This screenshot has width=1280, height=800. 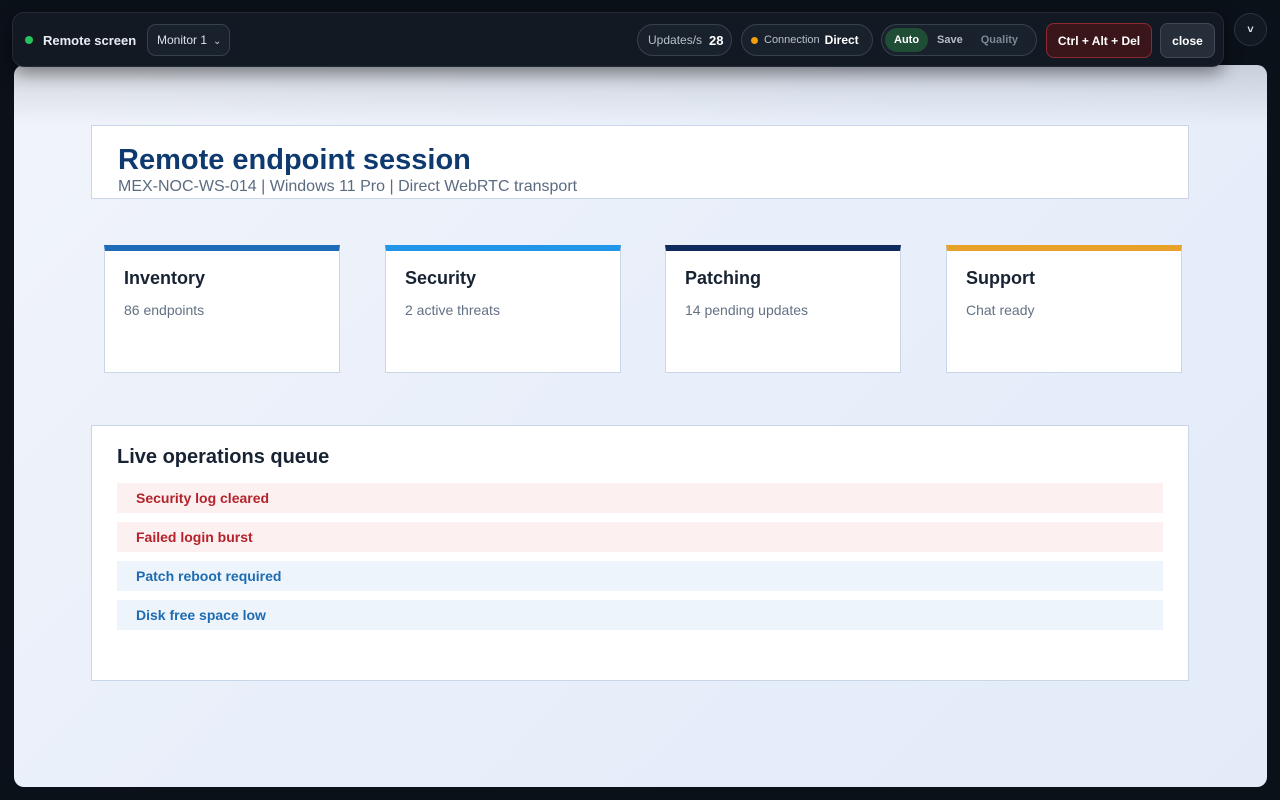 I want to click on page-title: Remote endpoint session, so click(x=294, y=160).